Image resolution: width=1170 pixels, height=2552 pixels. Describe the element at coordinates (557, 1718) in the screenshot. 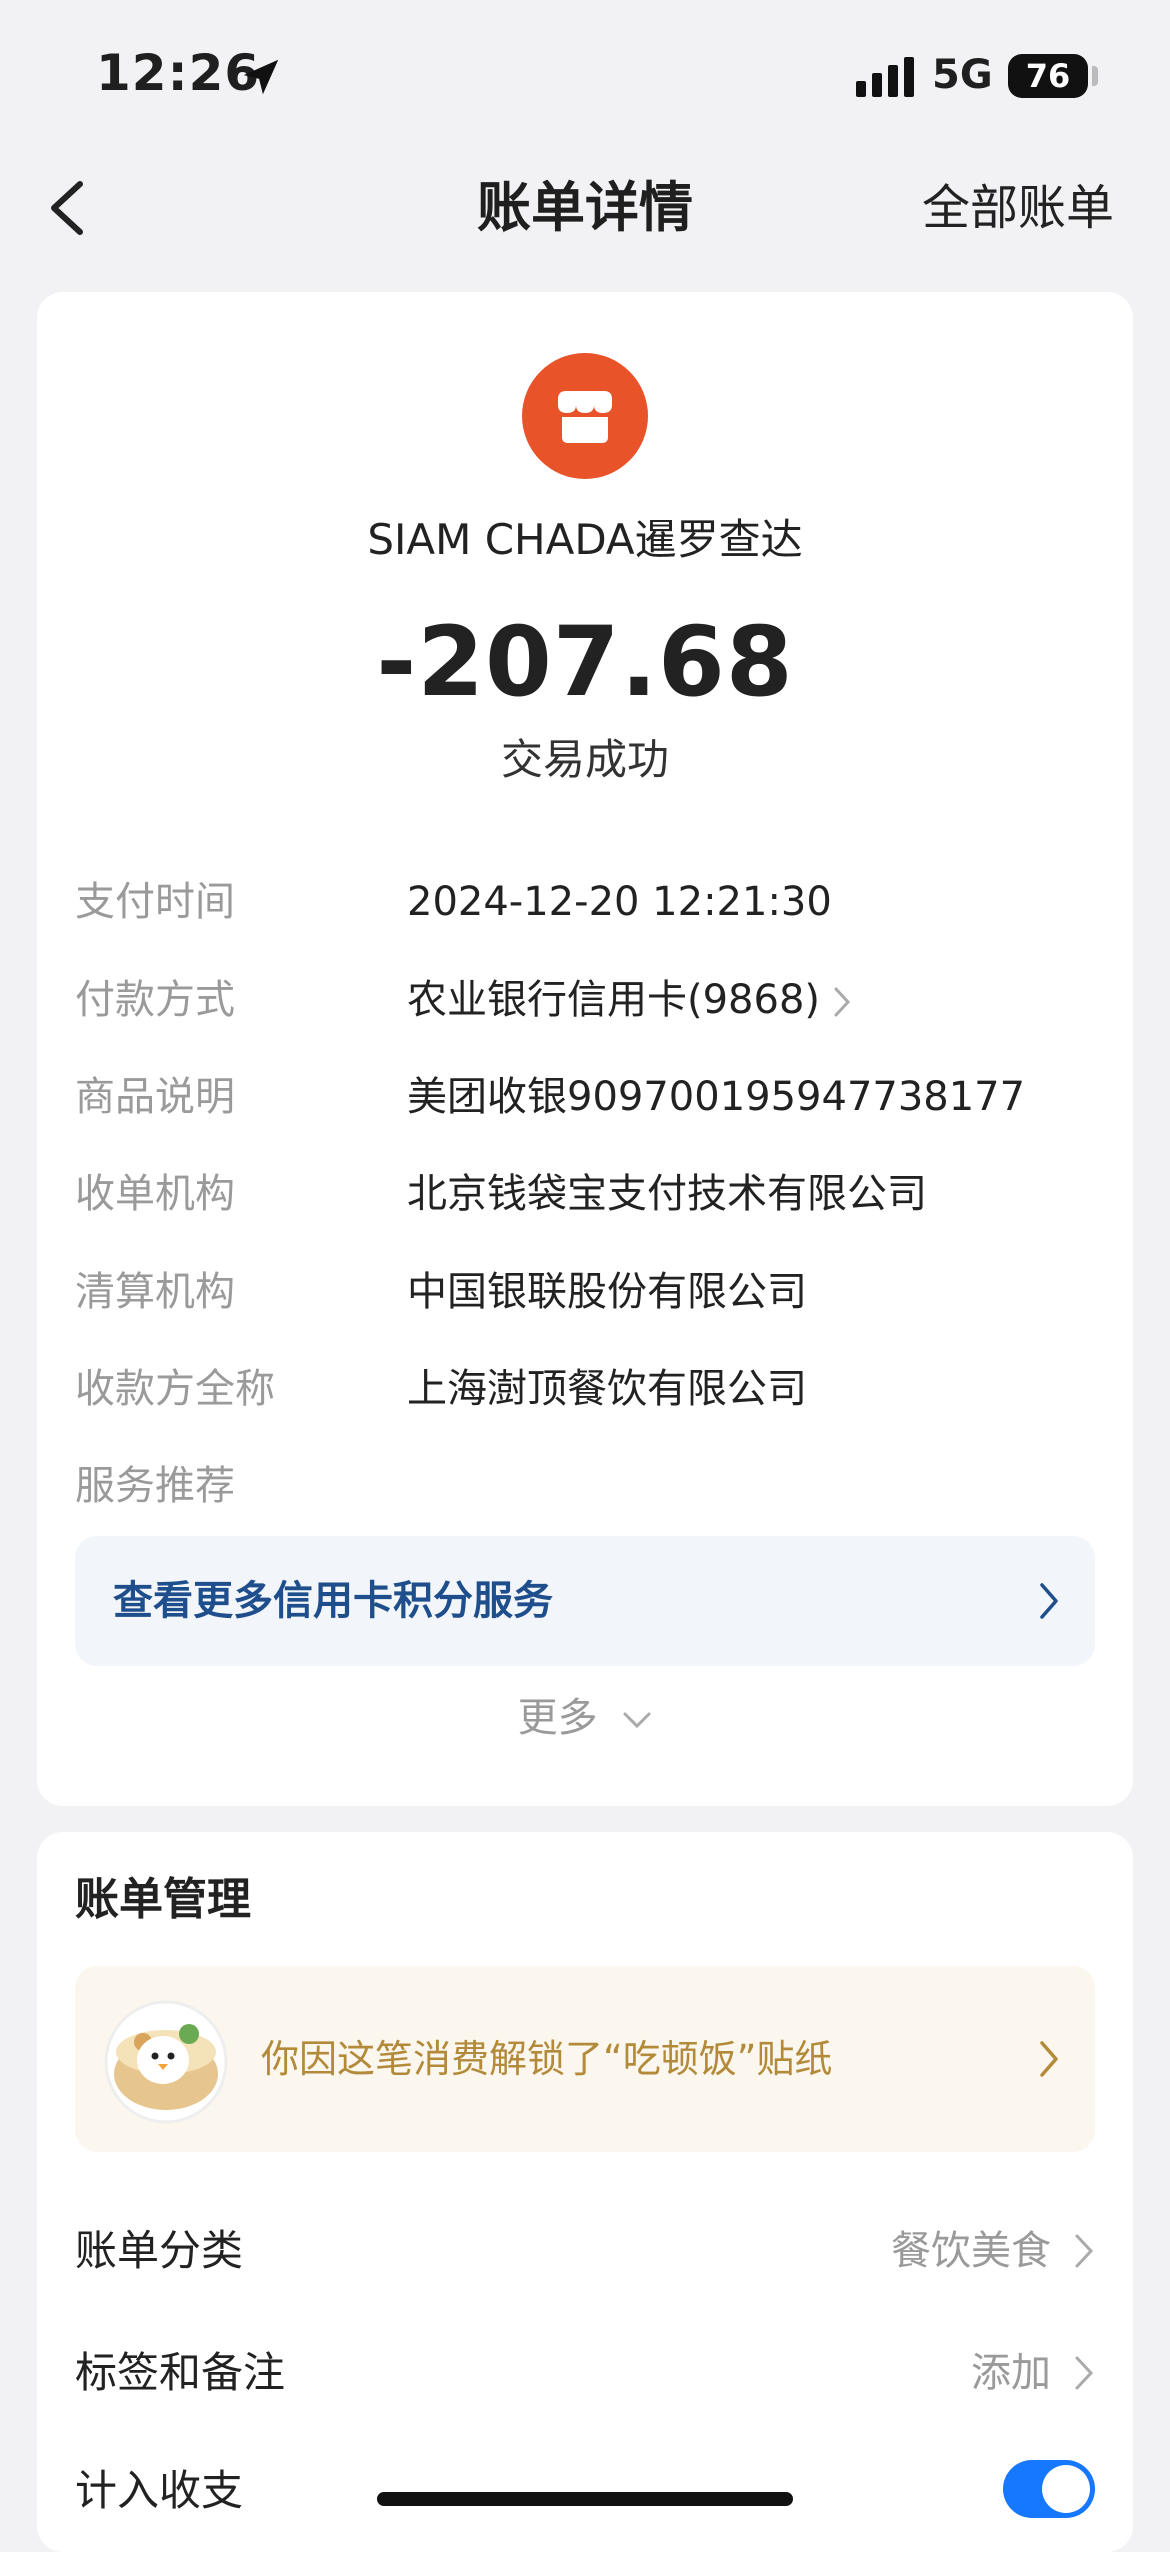

I see `more-label: 更多` at that location.